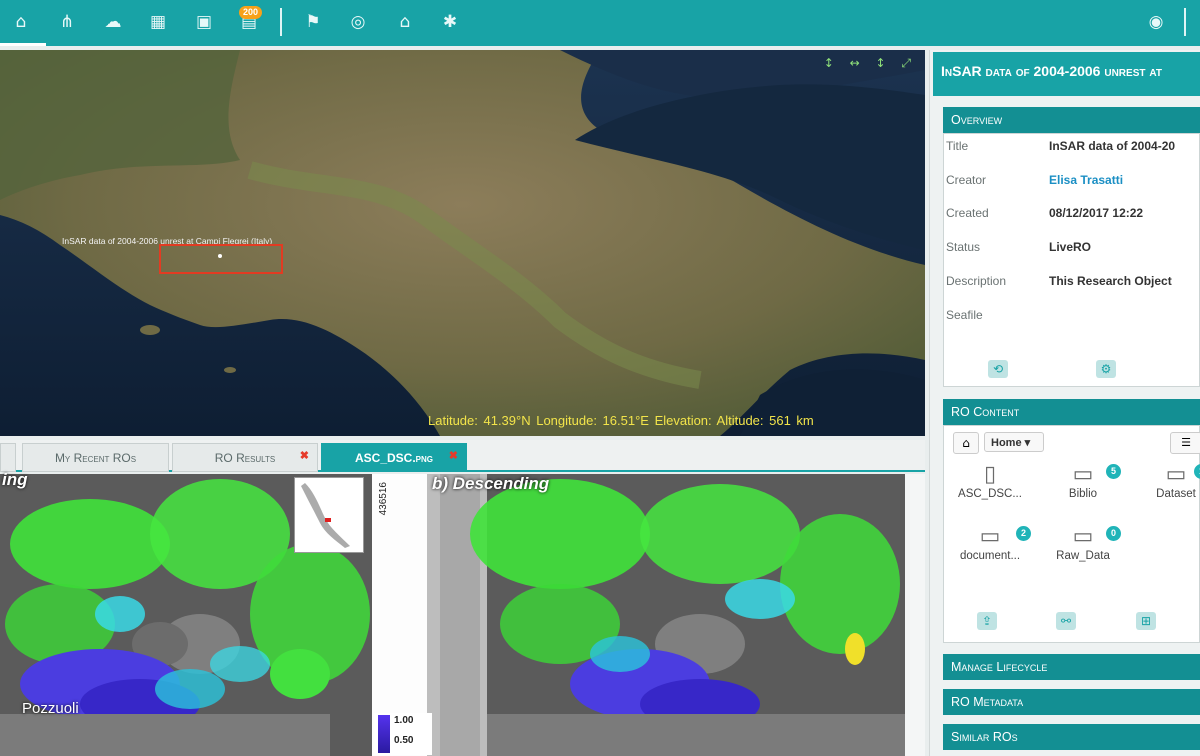 The width and height of the screenshot is (1200, 756). I want to click on notification-badge: 200, so click(251, 12).